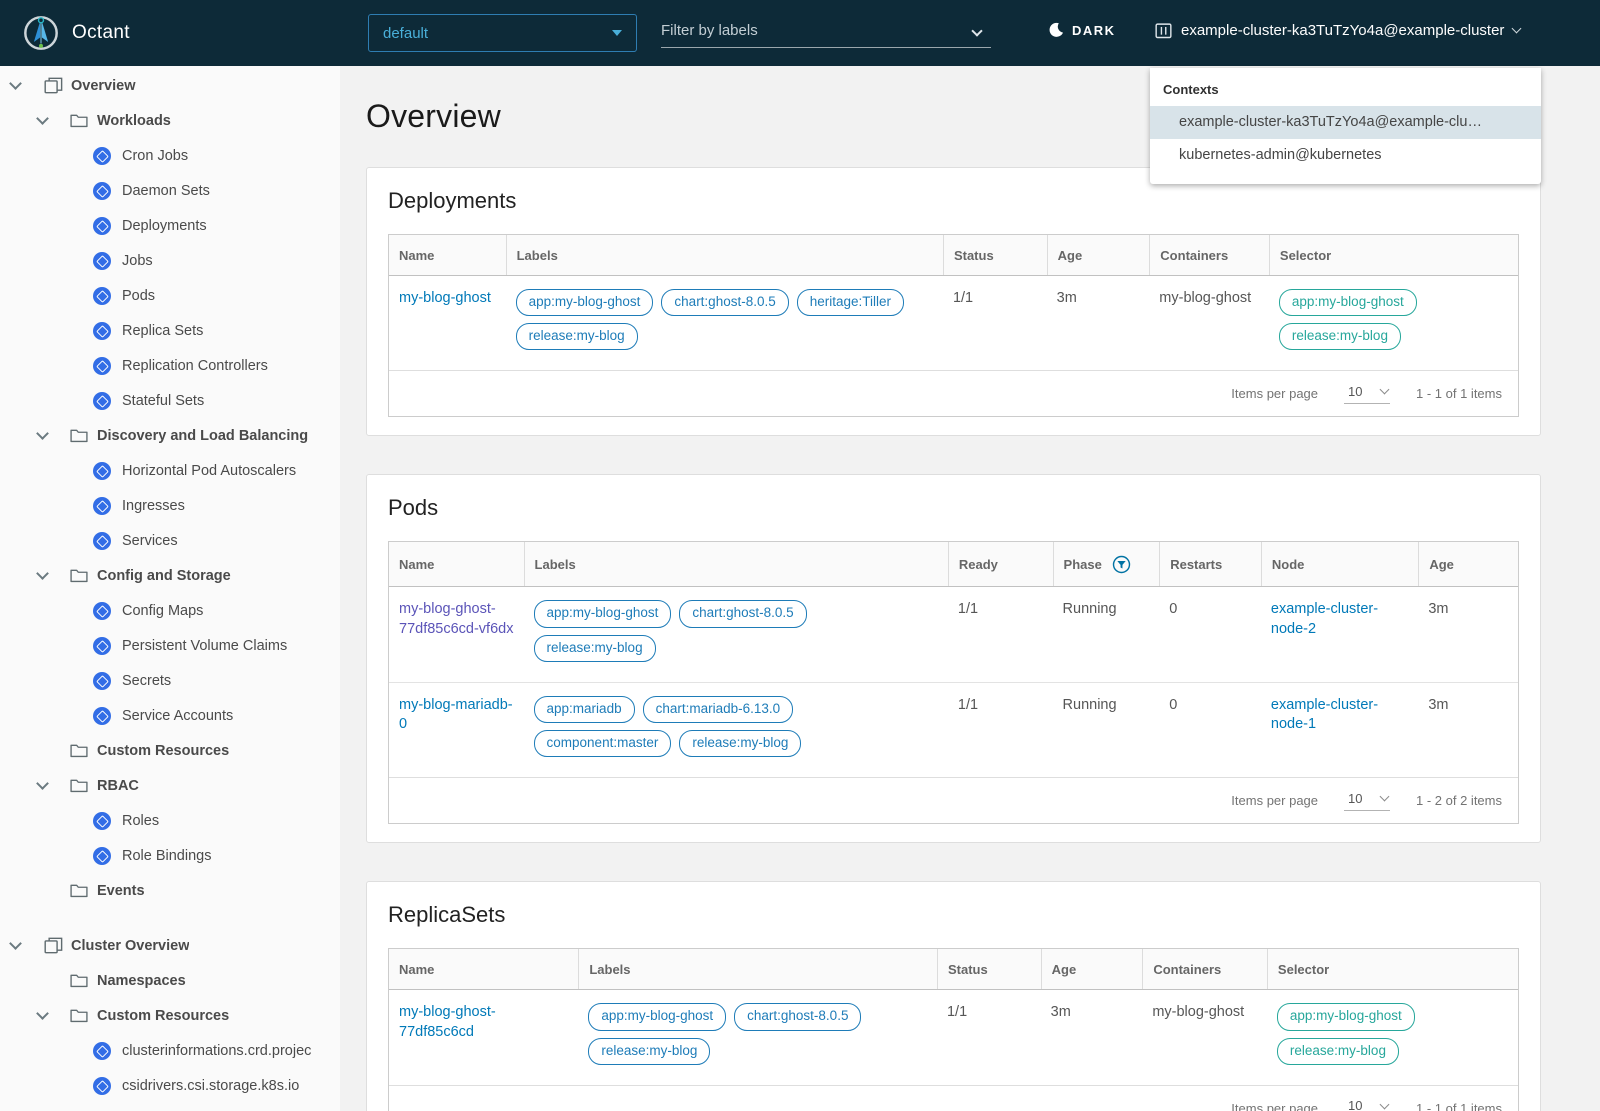 Image resolution: width=1600 pixels, height=1111 pixels. Describe the element at coordinates (1210, 564) in the screenshot. I see `column-header-restarts: Restarts` at that location.